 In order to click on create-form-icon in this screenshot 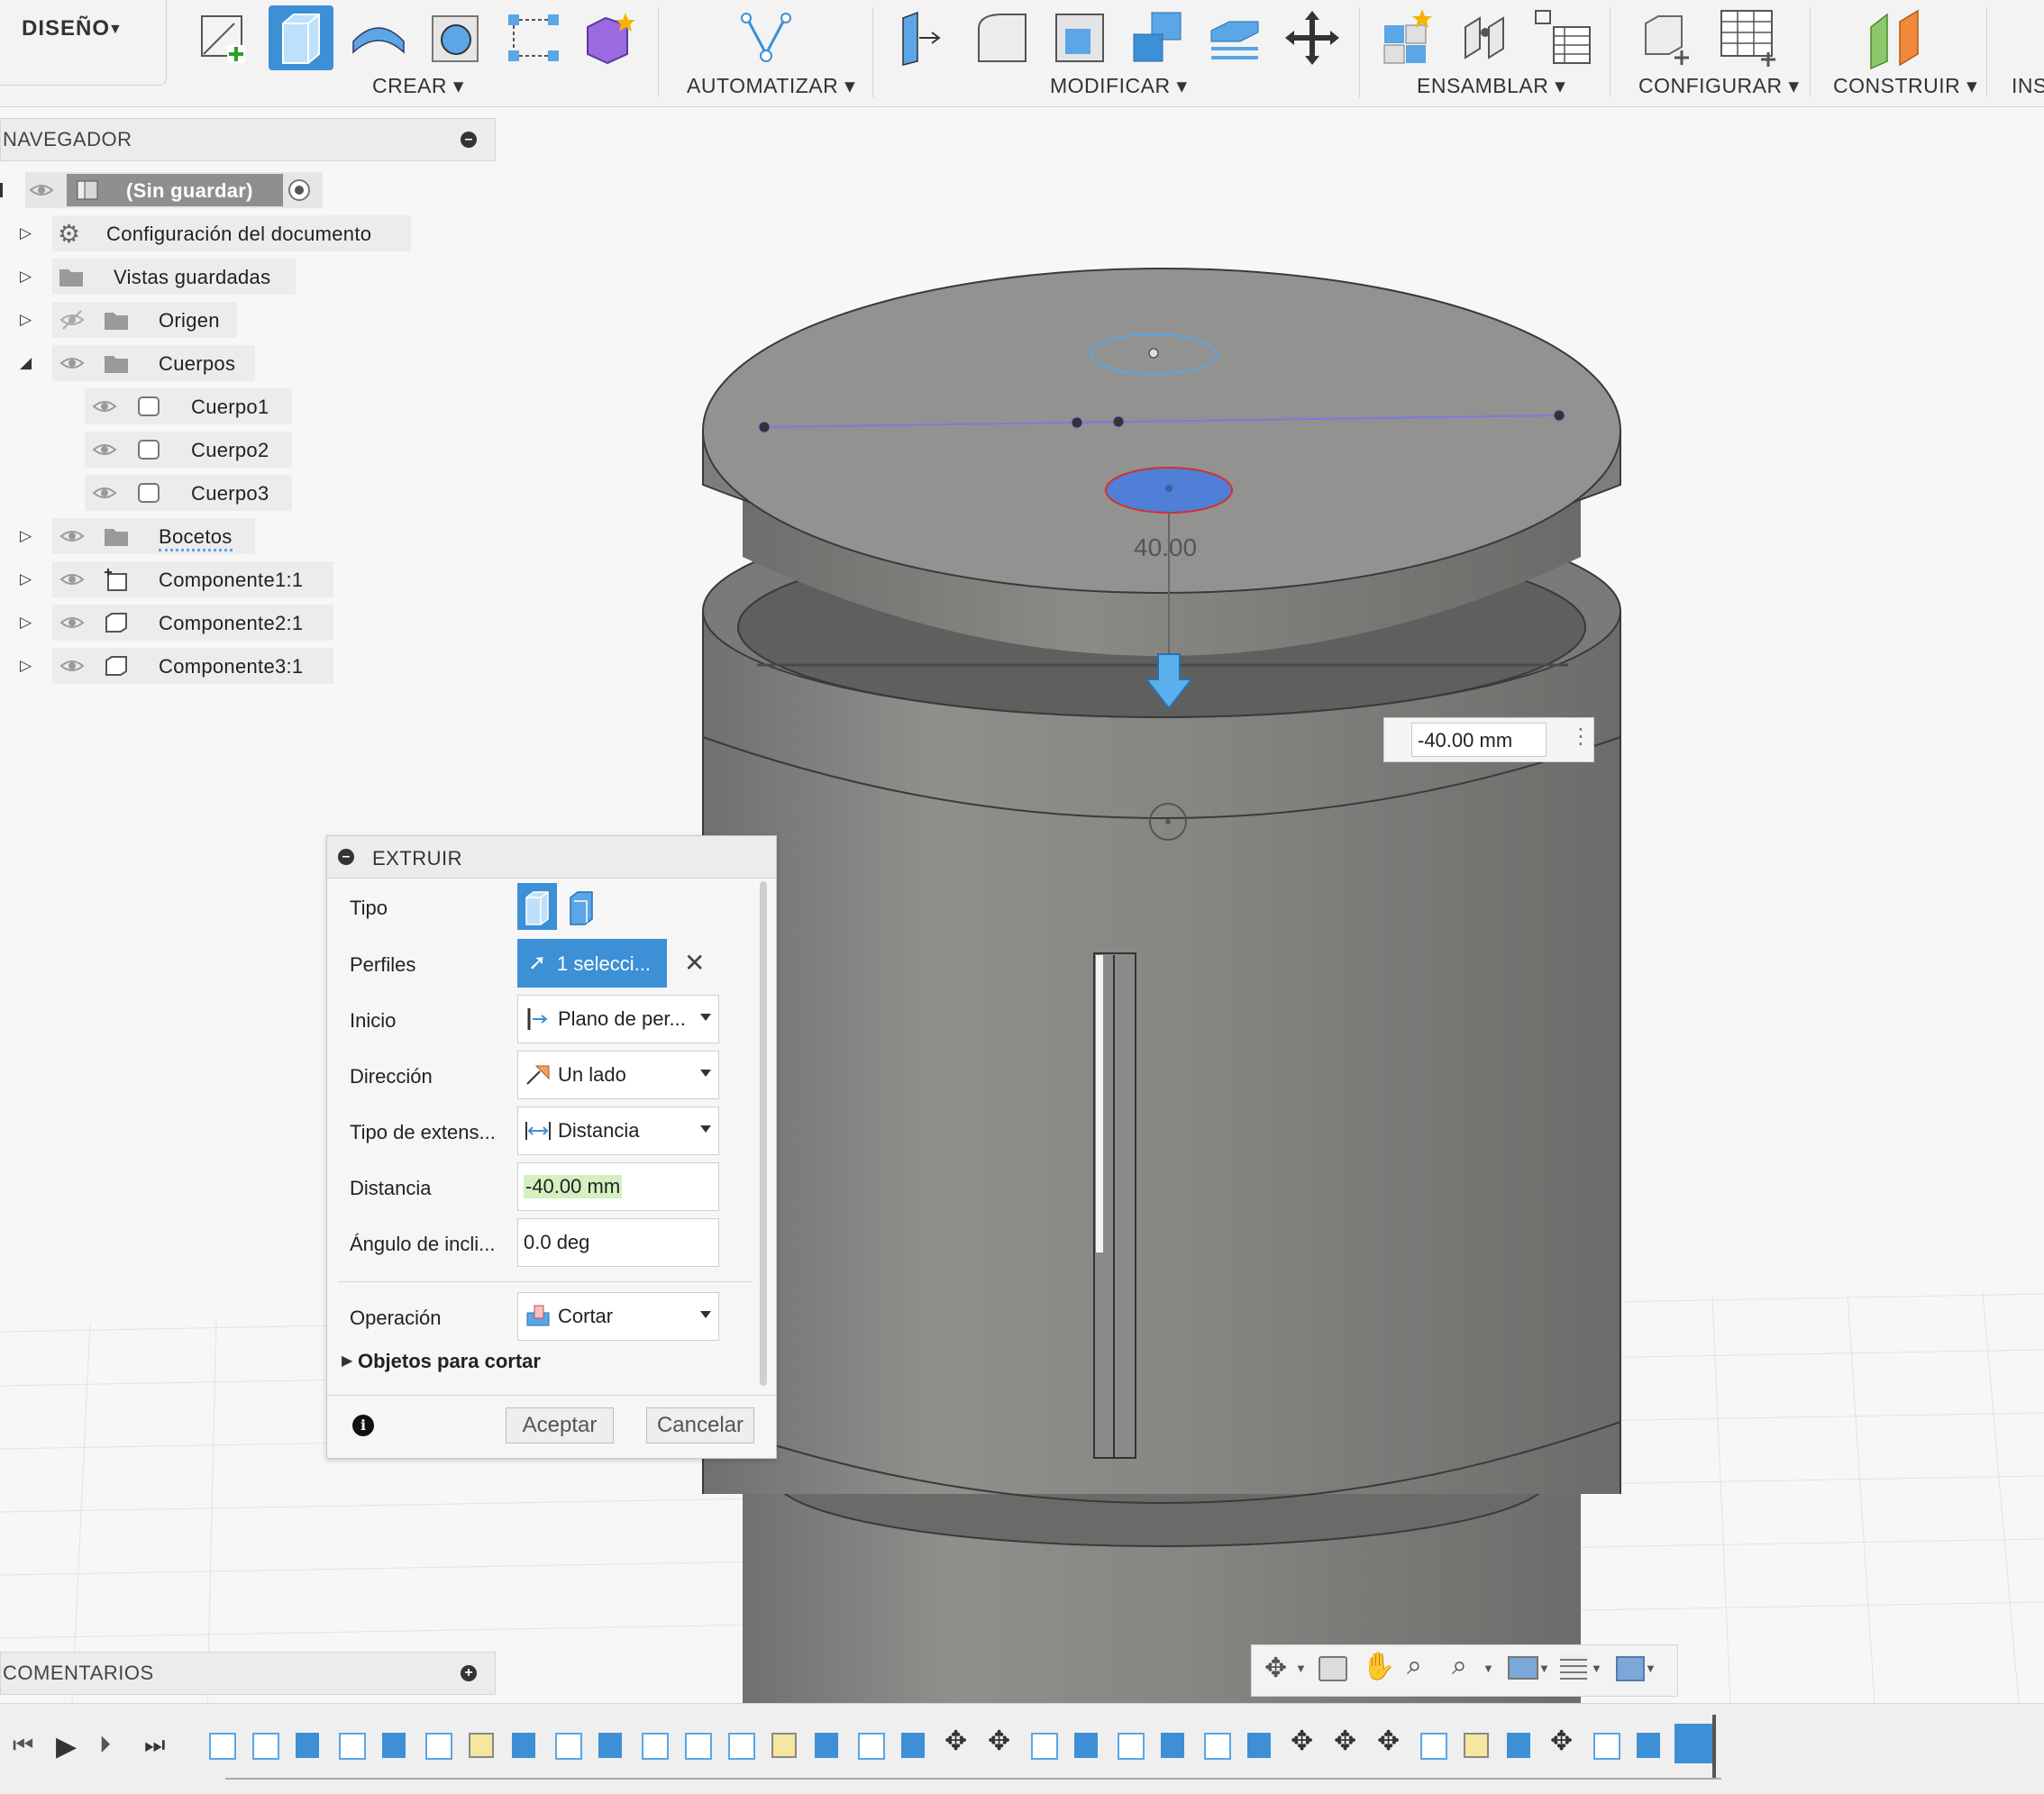, I will do `click(611, 37)`.